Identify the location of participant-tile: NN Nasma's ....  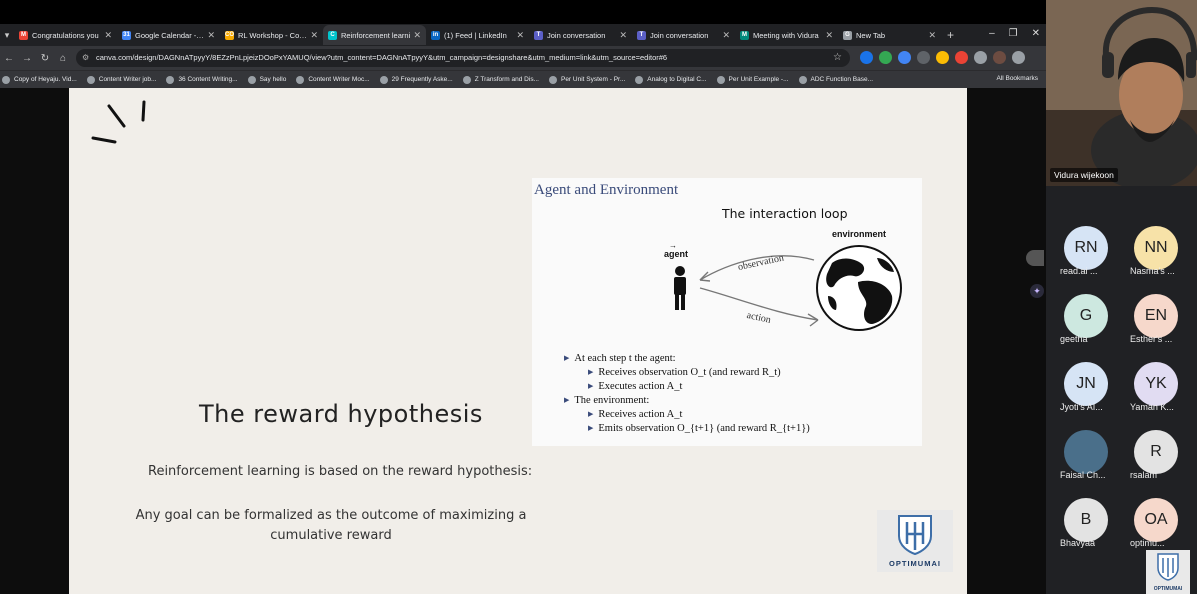
(1151, 260).